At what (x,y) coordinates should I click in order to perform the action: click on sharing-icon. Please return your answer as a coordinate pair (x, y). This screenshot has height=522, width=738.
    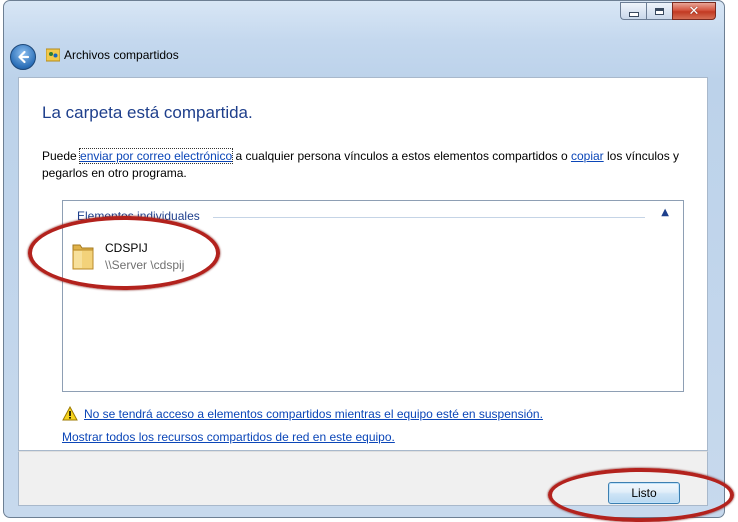
    Looking at the image, I should click on (53, 55).